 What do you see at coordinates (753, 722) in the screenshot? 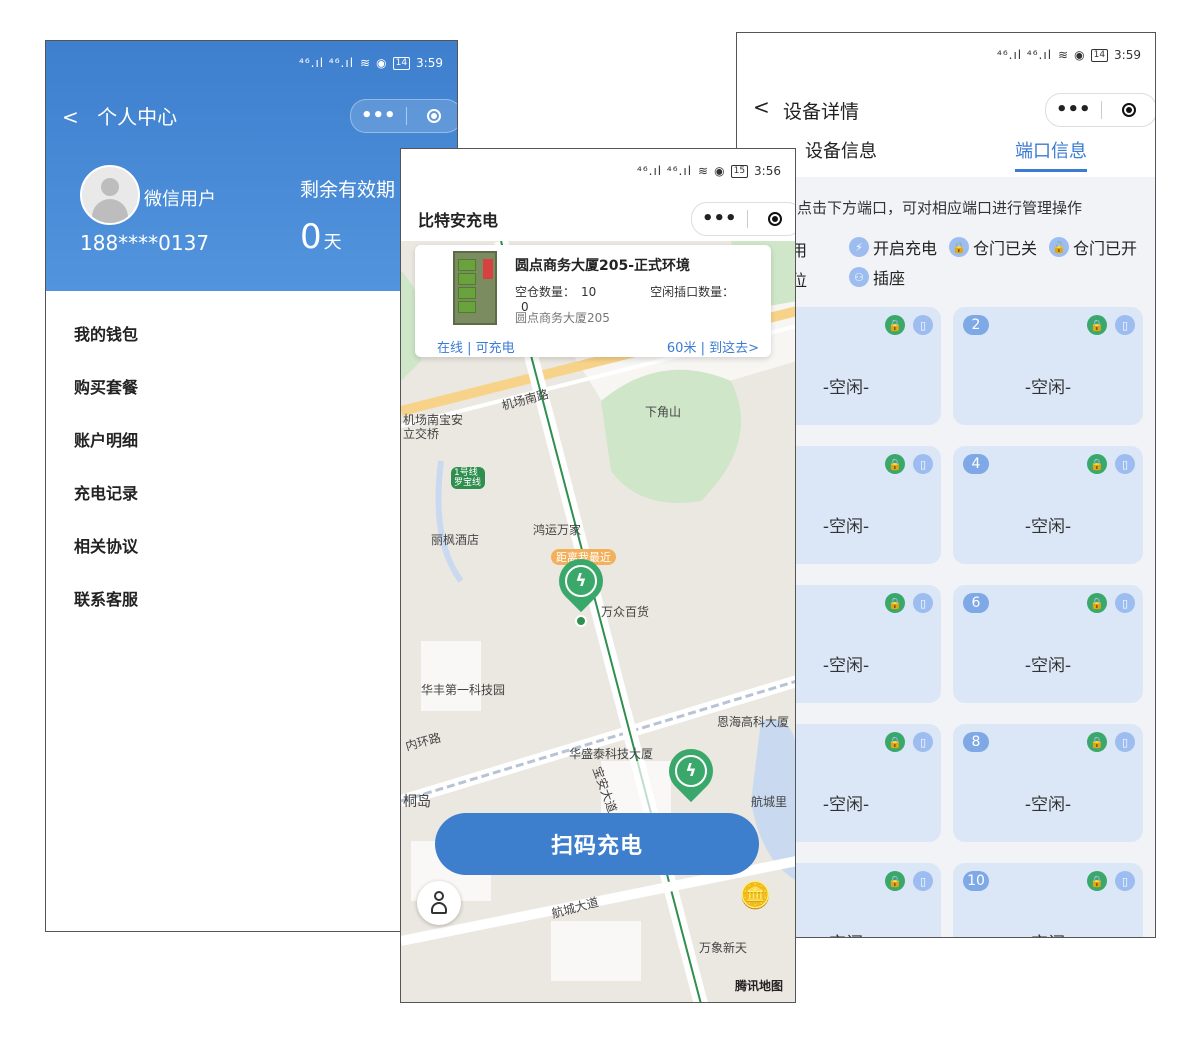
I see `map-label-place: 恩海高科大厦` at bounding box center [753, 722].